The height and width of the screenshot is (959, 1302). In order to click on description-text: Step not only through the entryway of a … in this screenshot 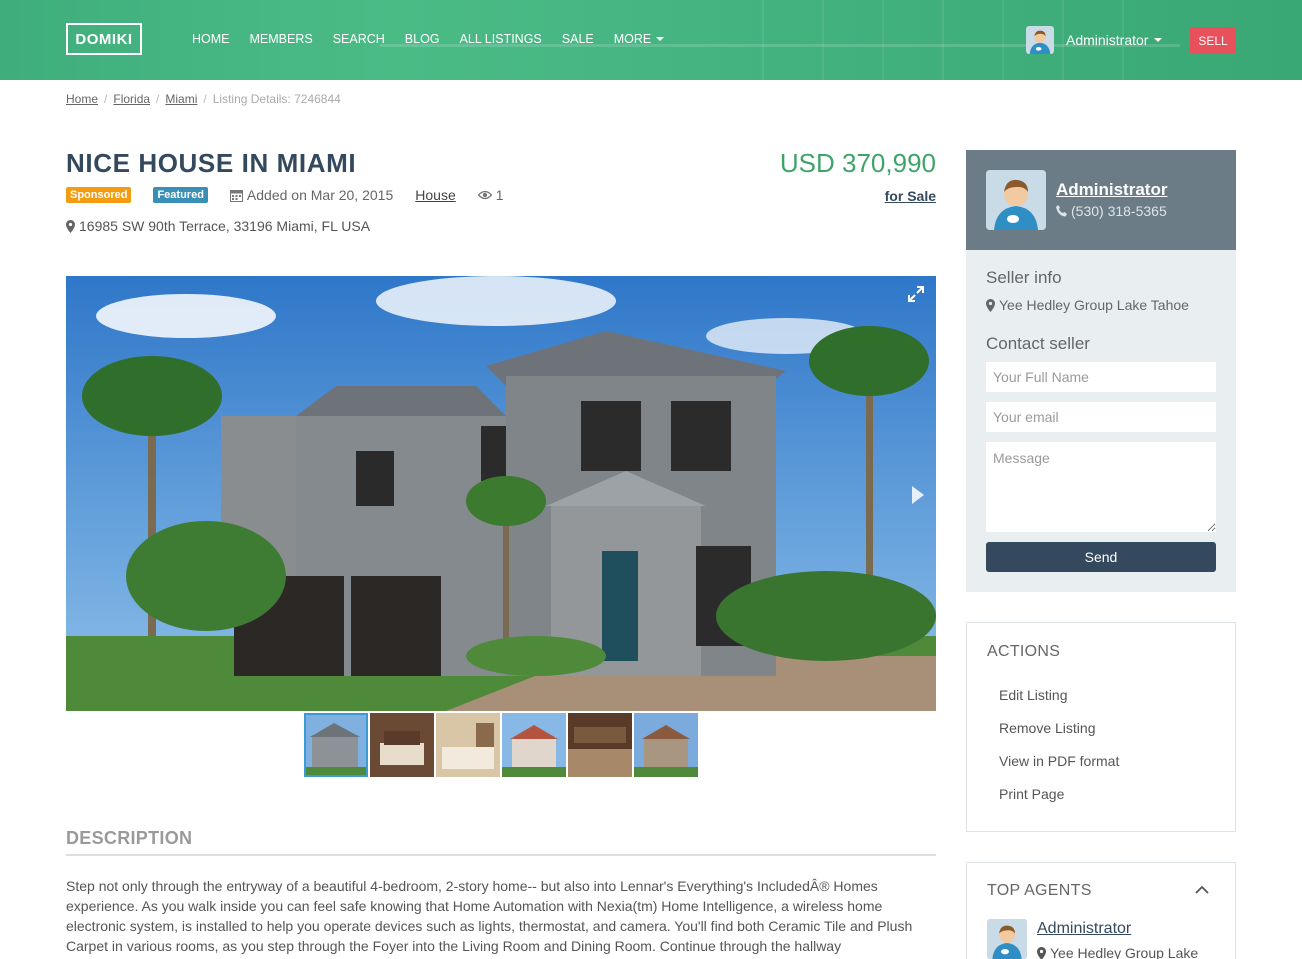, I will do `click(489, 916)`.